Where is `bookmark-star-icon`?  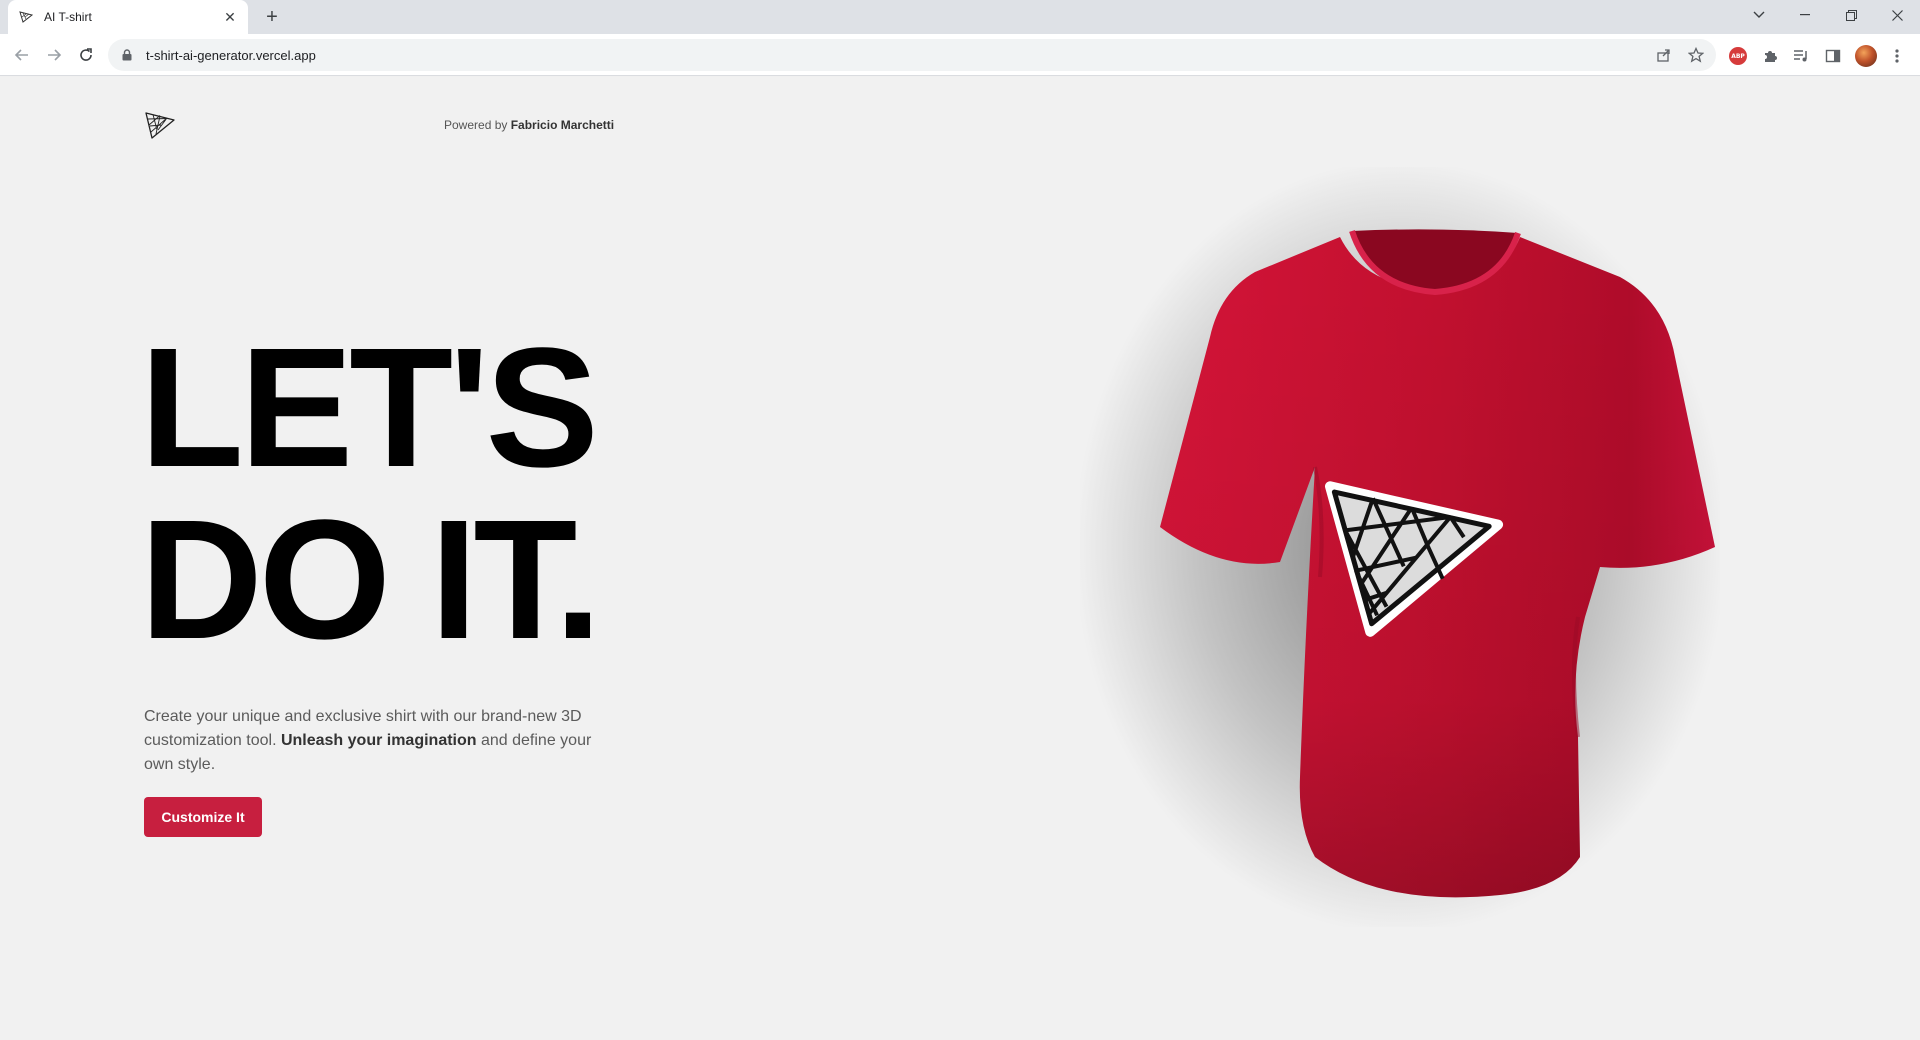
bookmark-star-icon is located at coordinates (1696, 55).